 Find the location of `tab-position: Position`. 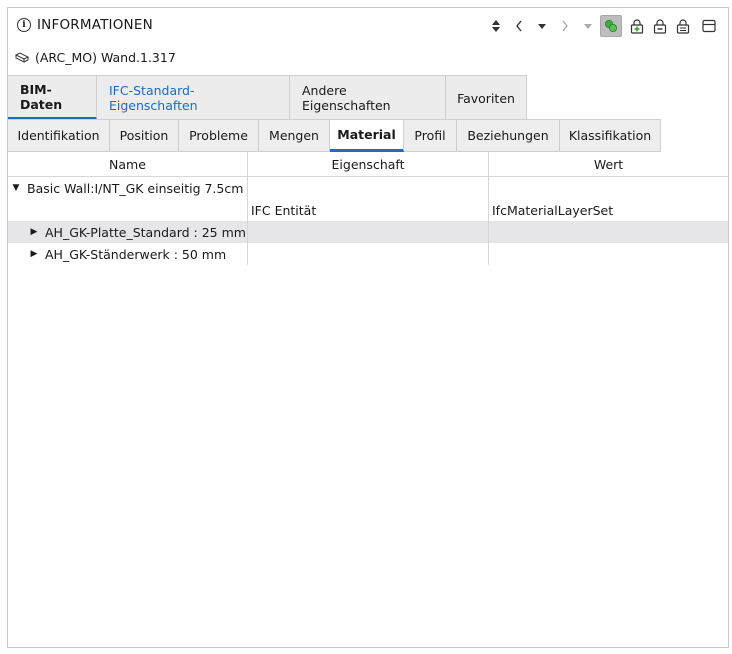

tab-position: Position is located at coordinates (144, 135).